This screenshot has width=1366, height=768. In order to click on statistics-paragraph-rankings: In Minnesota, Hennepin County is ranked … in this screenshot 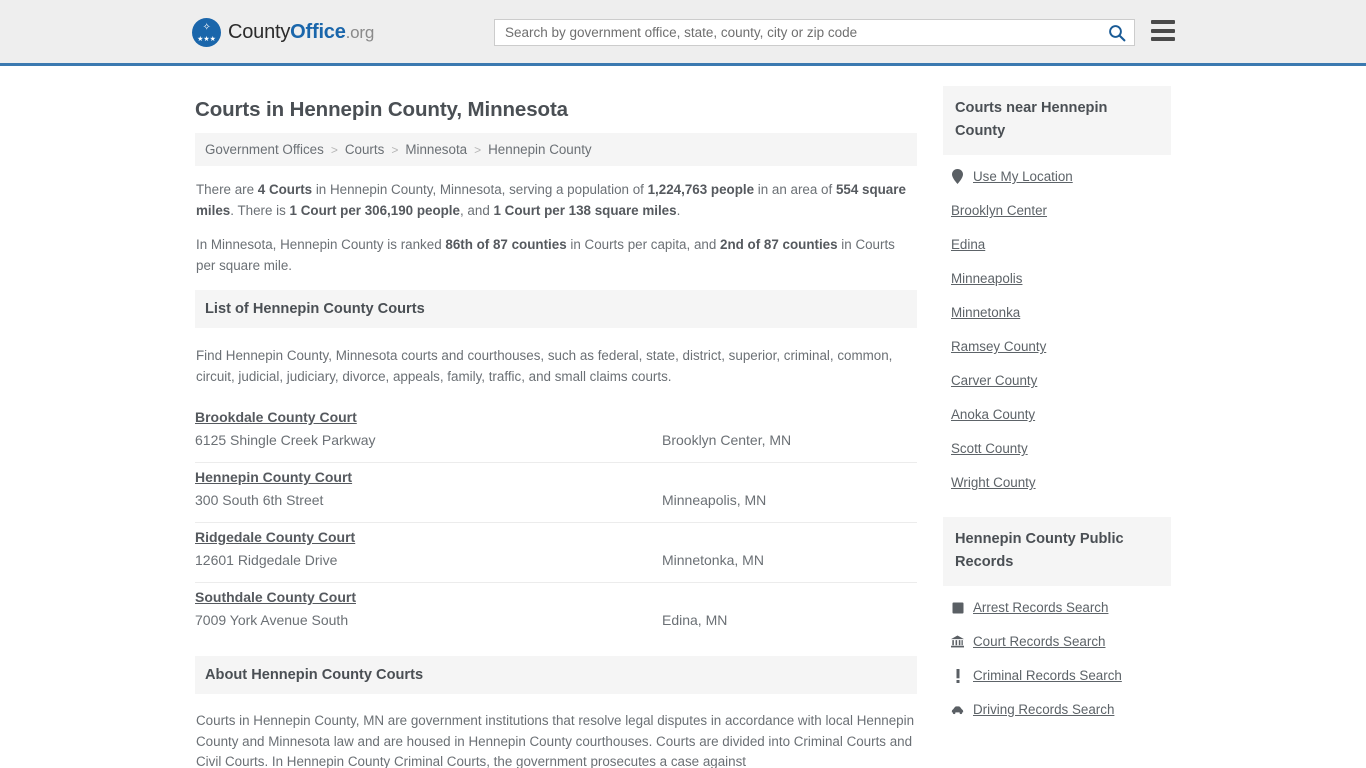, I will do `click(556, 255)`.